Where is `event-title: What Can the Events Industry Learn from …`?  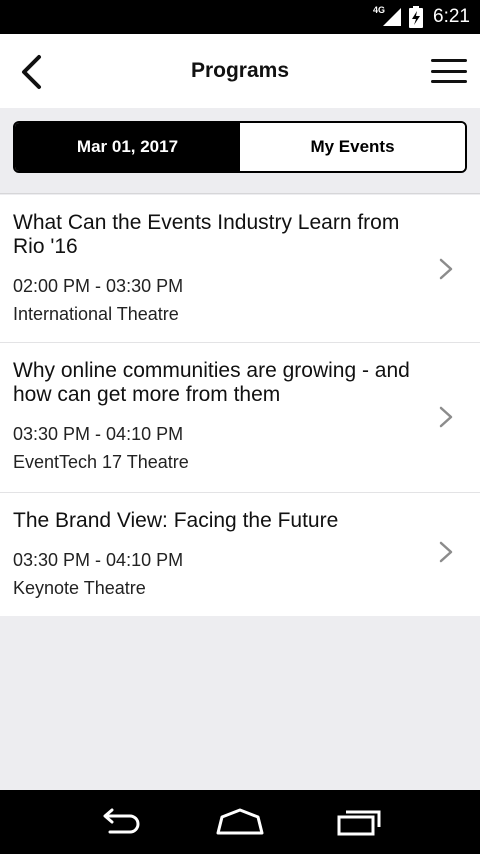
event-title: What Can the Events Industry Learn from … is located at coordinates (206, 234).